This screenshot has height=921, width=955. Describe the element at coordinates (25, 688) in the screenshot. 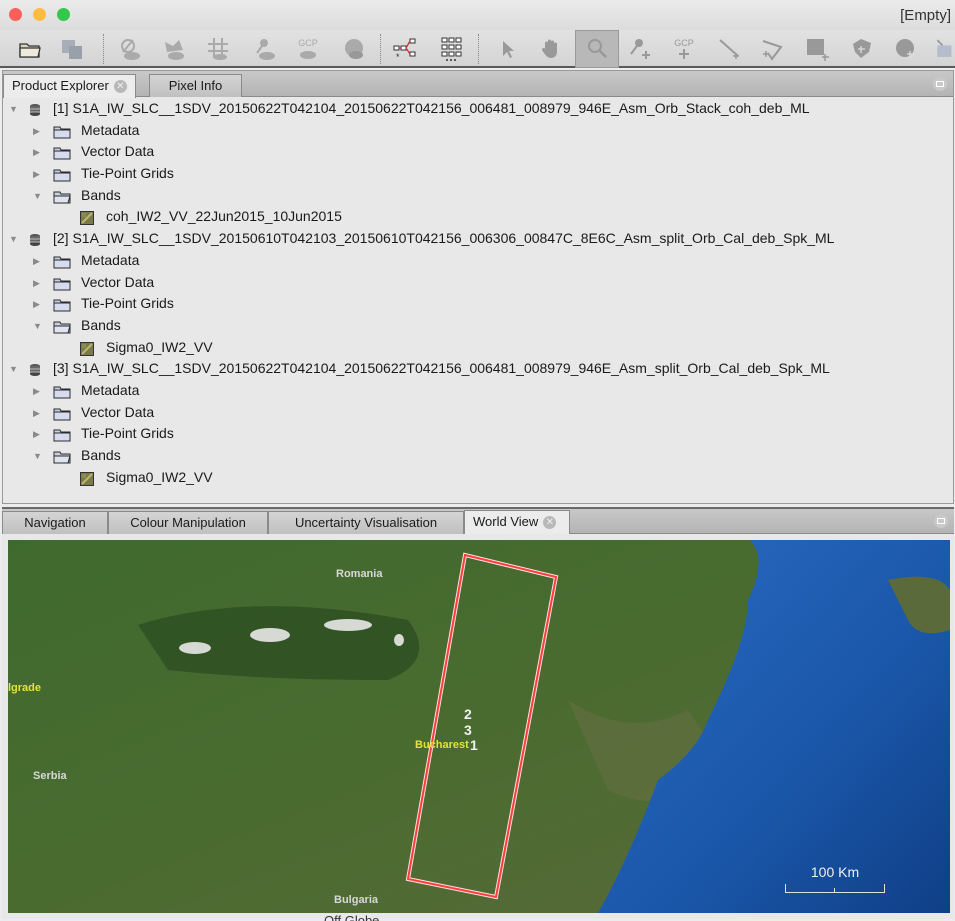

I see `city-label-belgrade: lgrade` at that location.